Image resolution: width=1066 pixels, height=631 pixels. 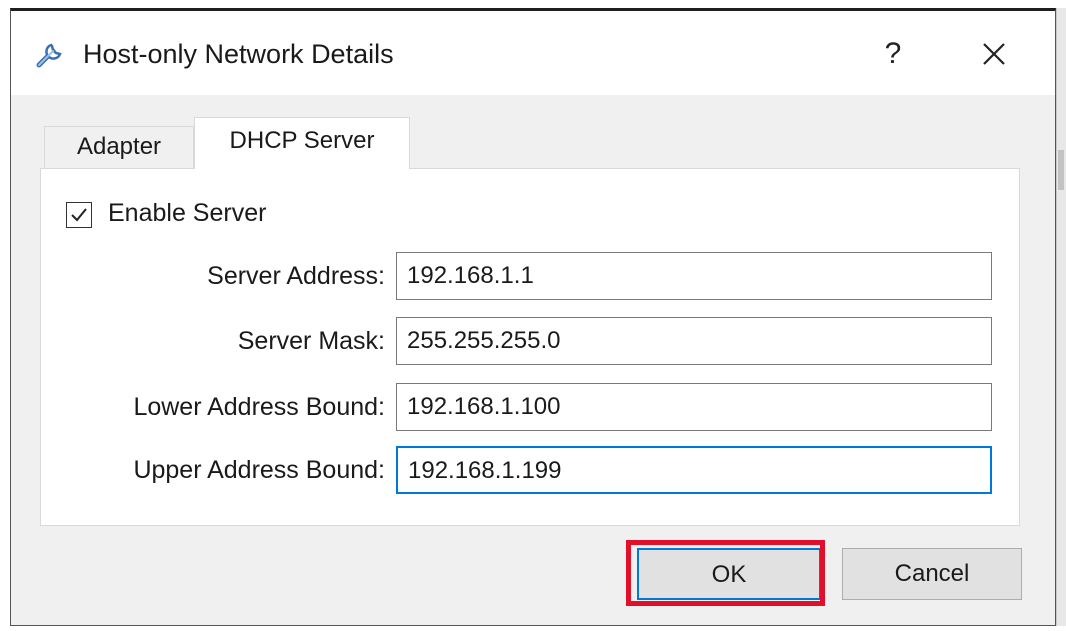 What do you see at coordinates (311, 341) in the screenshot?
I see `server-mask-label: Server Mask:` at bounding box center [311, 341].